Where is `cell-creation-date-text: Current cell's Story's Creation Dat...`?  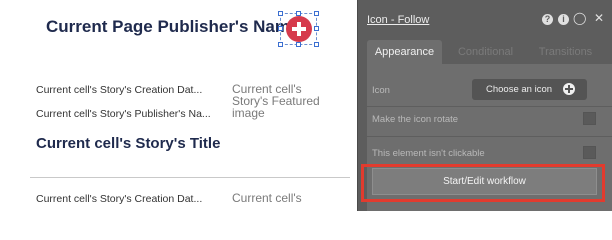 cell-creation-date-text: Current cell's Story's Creation Dat... is located at coordinates (119, 90).